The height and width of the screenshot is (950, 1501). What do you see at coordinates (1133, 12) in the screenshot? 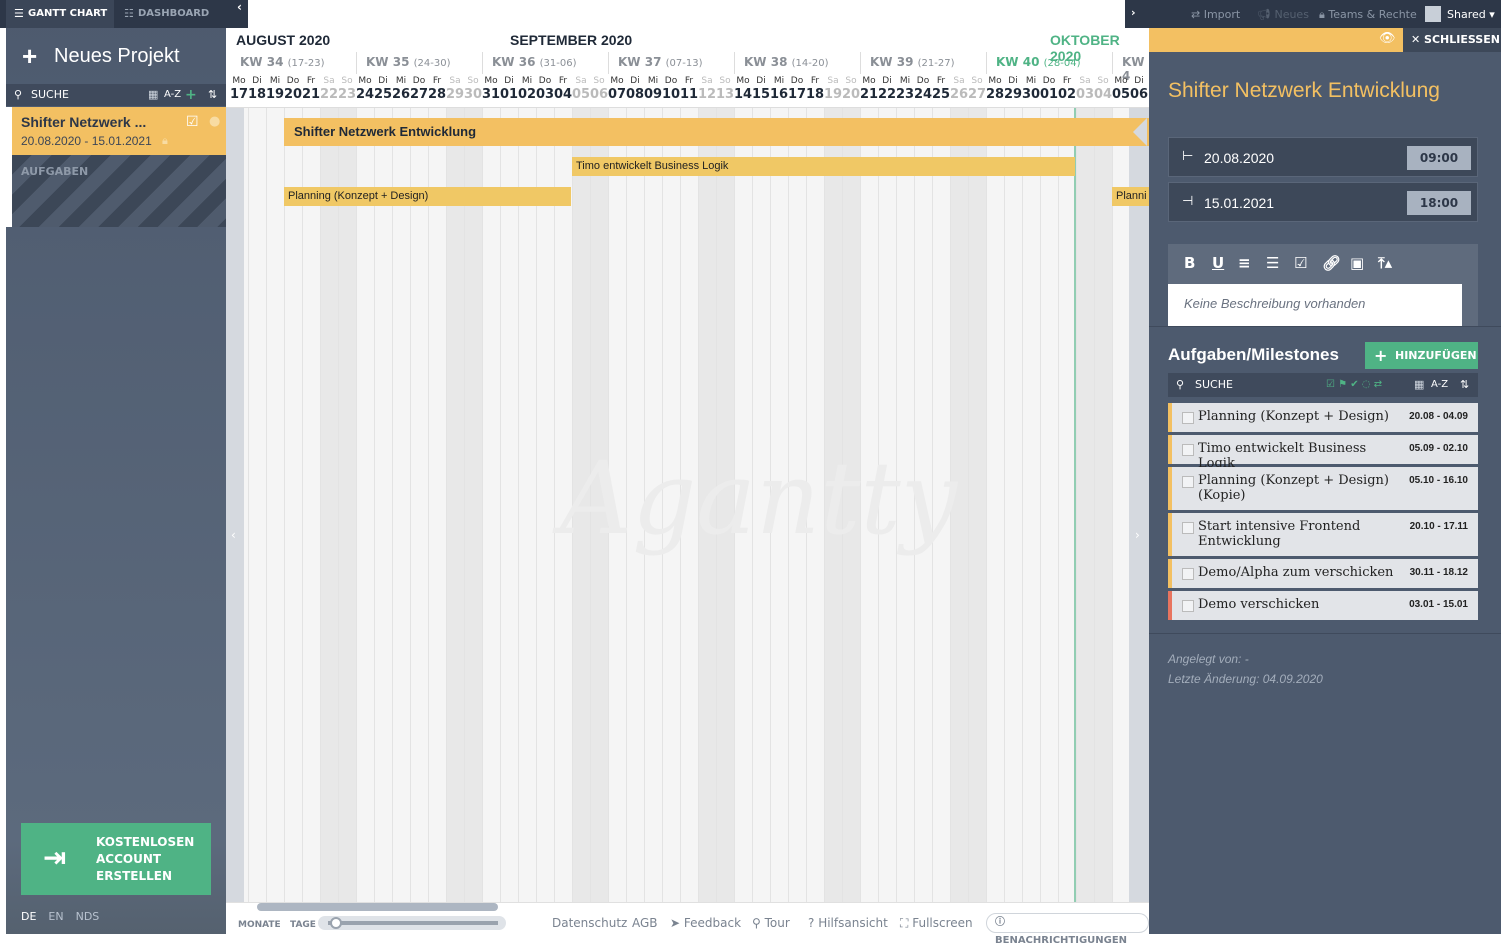
I see `expand-panel-icon: ›` at bounding box center [1133, 12].